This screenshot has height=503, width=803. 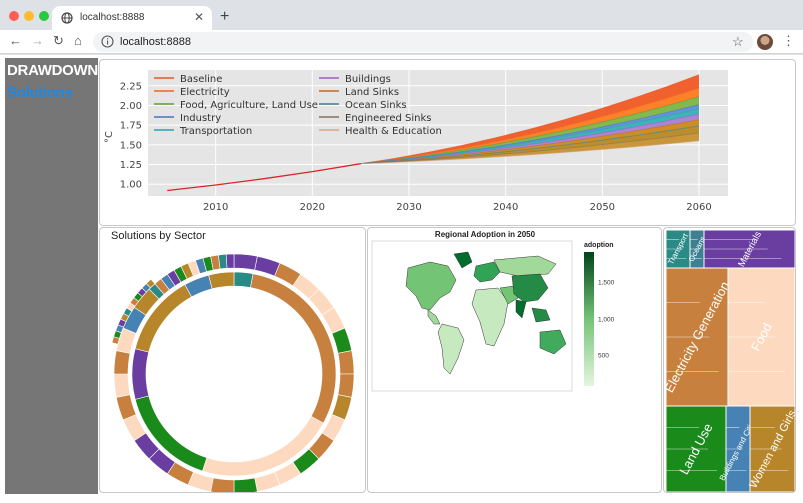 I want to click on plus-icon: +, so click(x=224, y=17).